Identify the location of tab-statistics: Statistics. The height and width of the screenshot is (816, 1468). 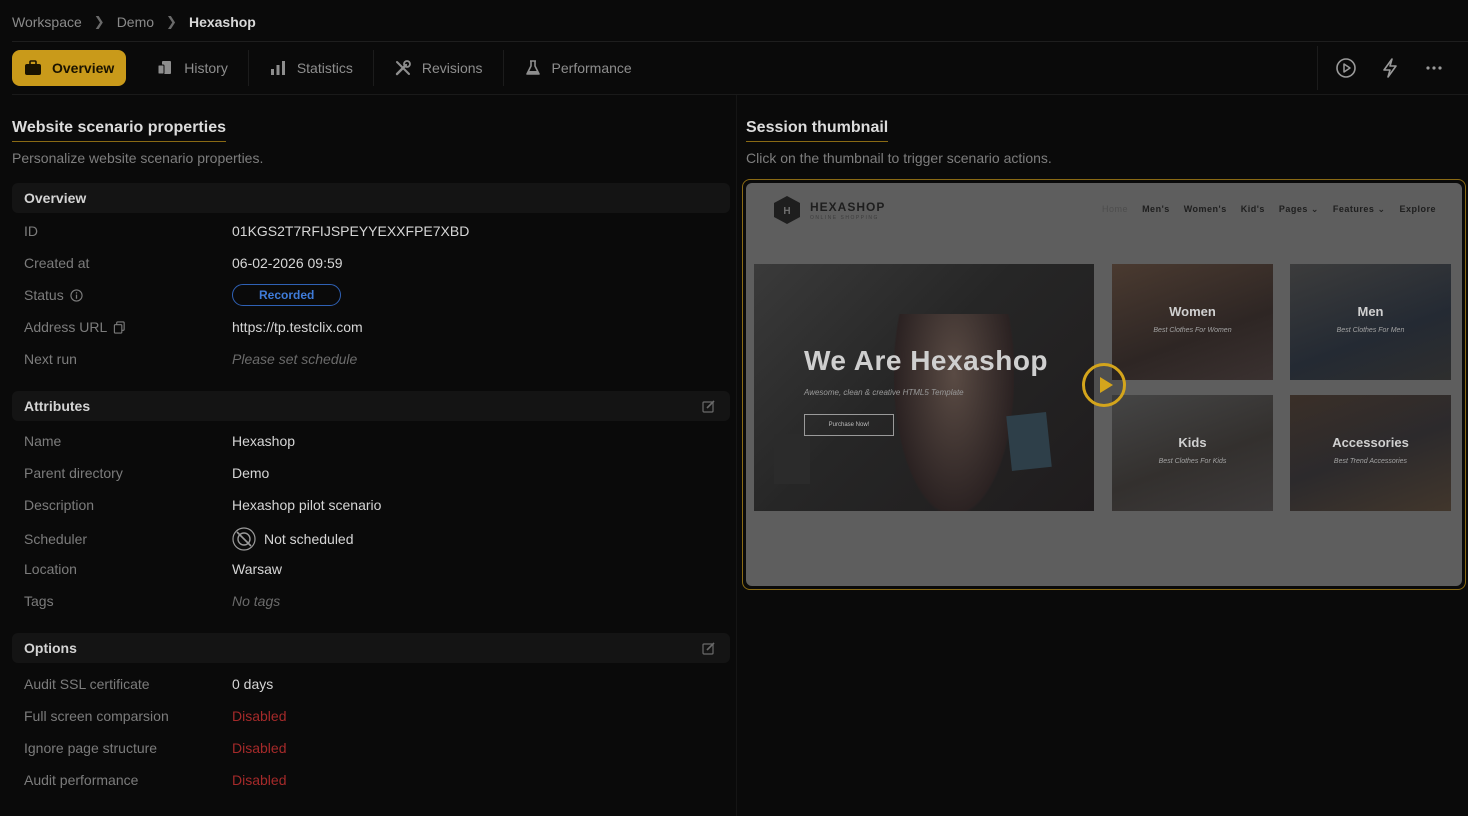
(311, 68).